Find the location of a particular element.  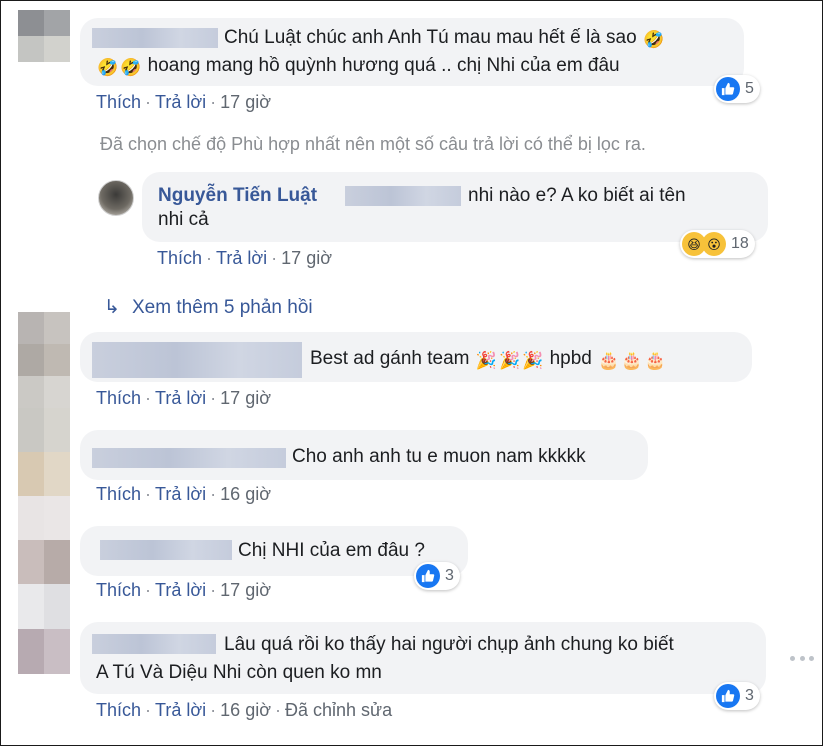

comment-text: Cho anh anh tu e muon nam kkkkk is located at coordinates (439, 456).